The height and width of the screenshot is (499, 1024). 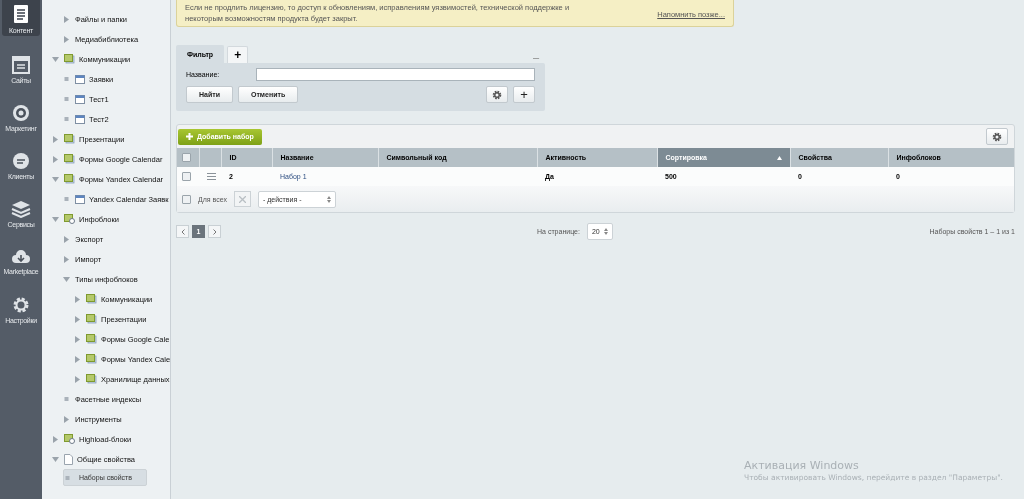 I want to click on close-icon, so click(x=242, y=199).